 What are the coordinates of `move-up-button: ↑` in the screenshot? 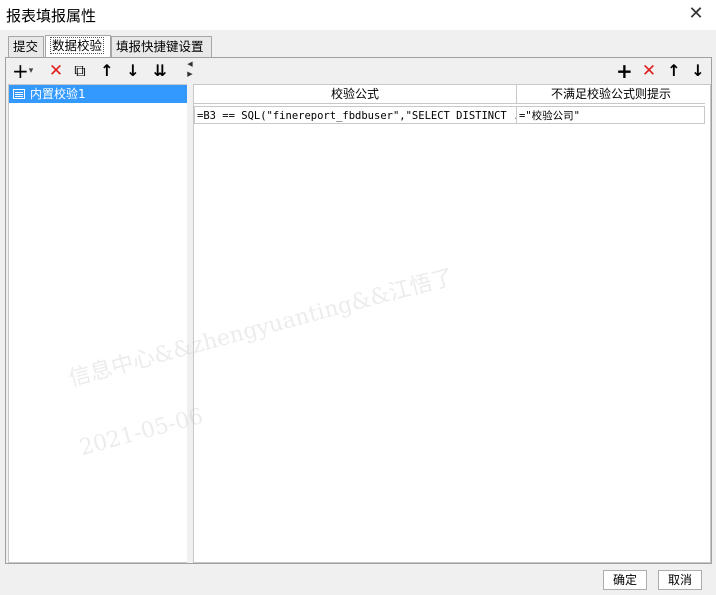 It's located at (107, 71).